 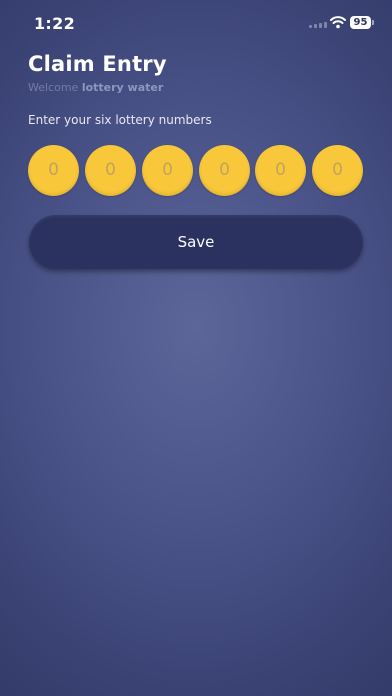 What do you see at coordinates (280, 170) in the screenshot?
I see `lottery-number-5: 0` at bounding box center [280, 170].